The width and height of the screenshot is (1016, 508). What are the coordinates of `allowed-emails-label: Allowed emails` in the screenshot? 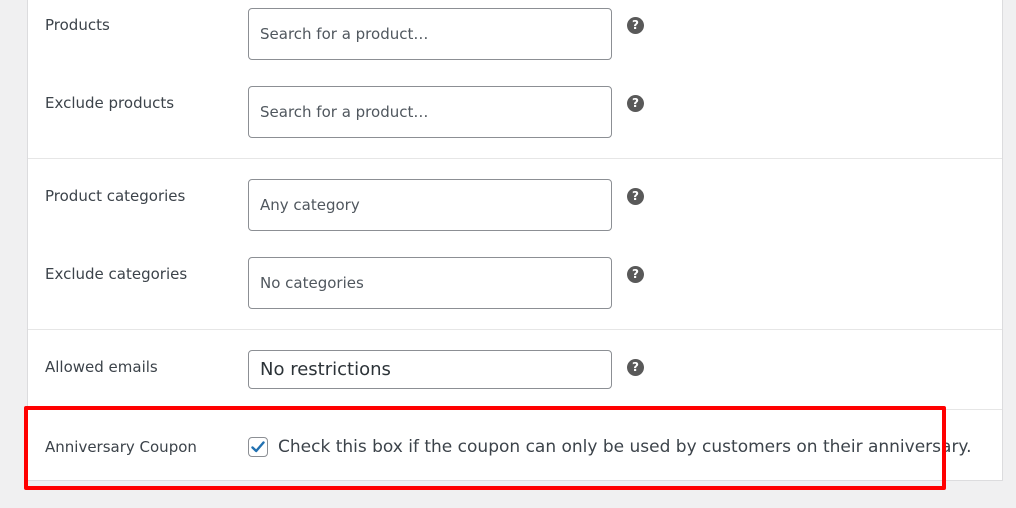 It's located at (101, 367).